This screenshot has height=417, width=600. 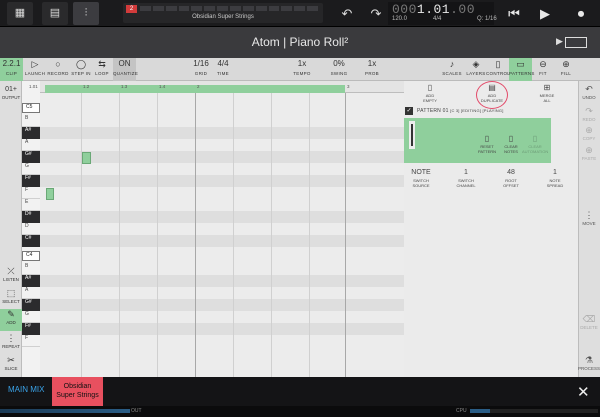 I want to click on key-f: F, so click(x=31, y=193).